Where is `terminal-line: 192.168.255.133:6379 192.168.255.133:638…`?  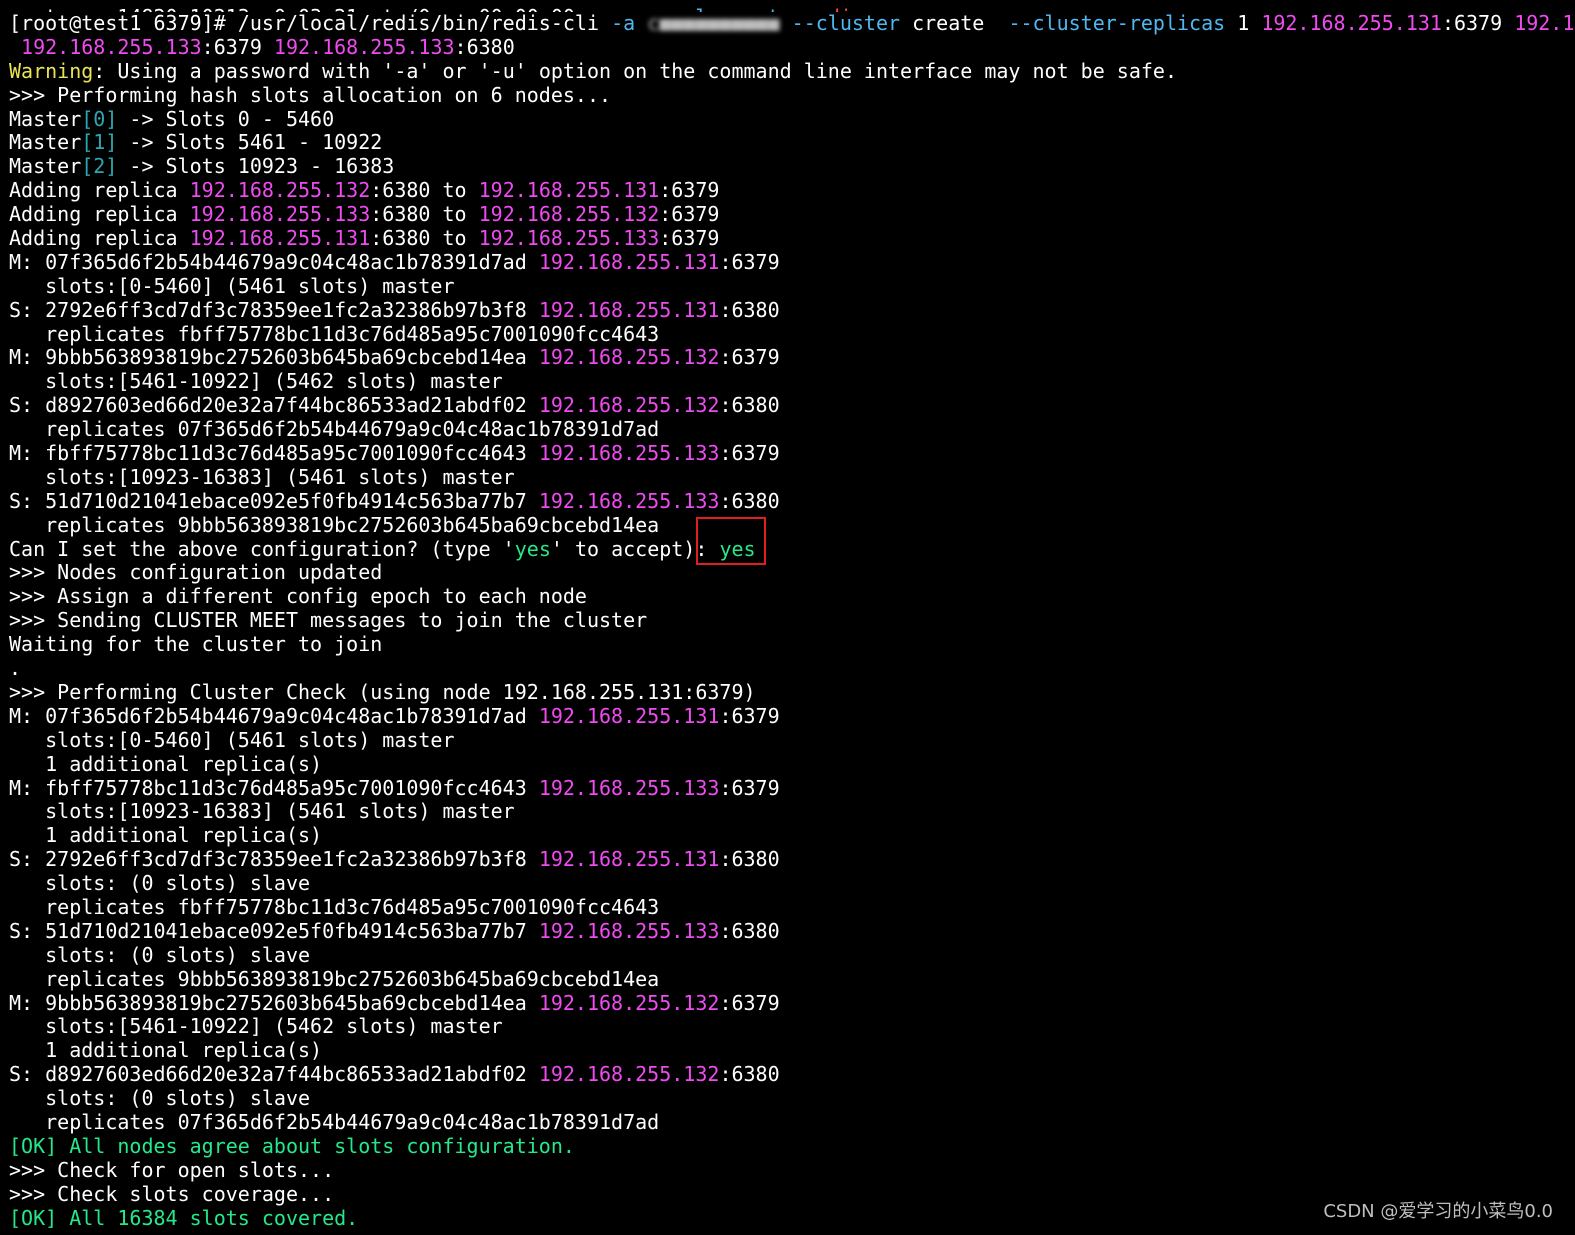
terminal-line: 192.168.255.133:6379 192.168.255.133:638… is located at coordinates (792, 48).